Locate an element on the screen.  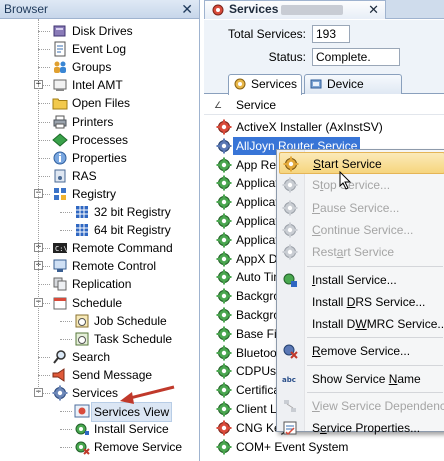
registry-icon is located at coordinates (60, 194).